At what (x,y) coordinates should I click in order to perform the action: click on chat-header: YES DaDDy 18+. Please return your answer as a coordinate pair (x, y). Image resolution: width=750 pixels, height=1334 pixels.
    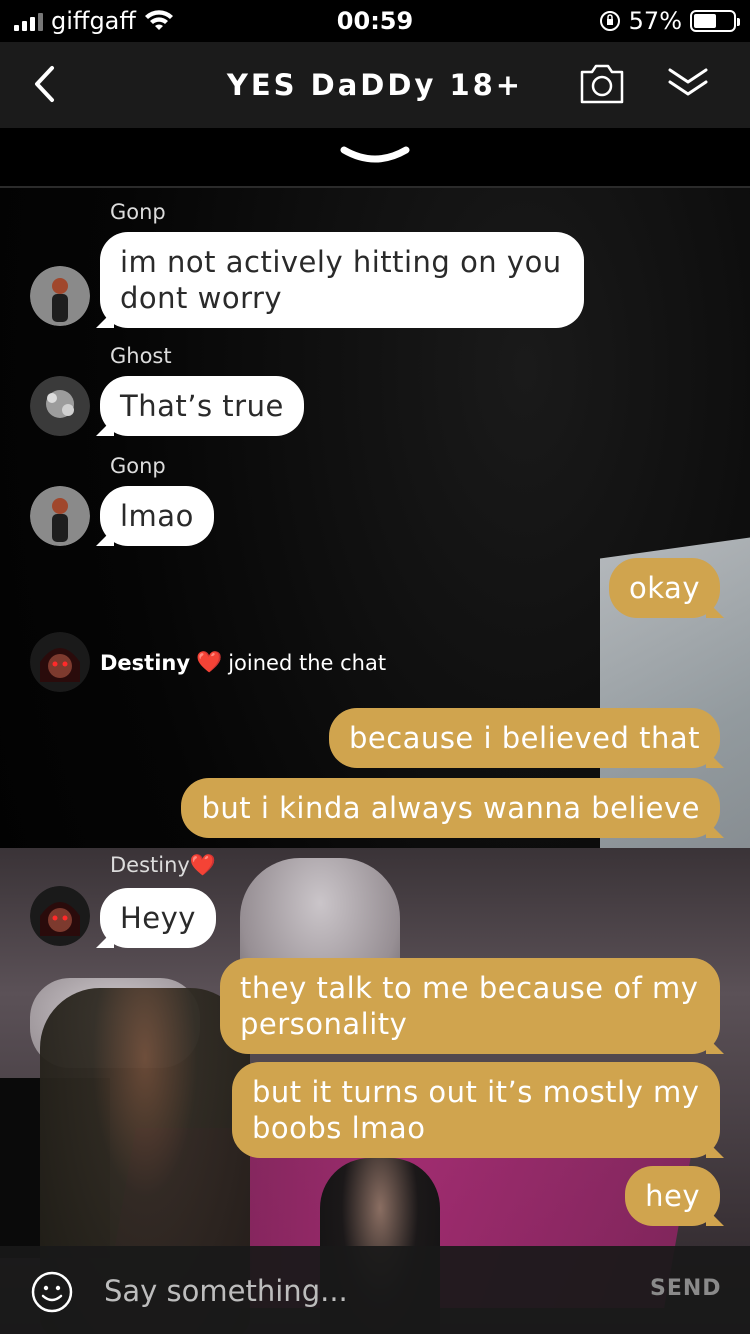
    Looking at the image, I should click on (375, 85).